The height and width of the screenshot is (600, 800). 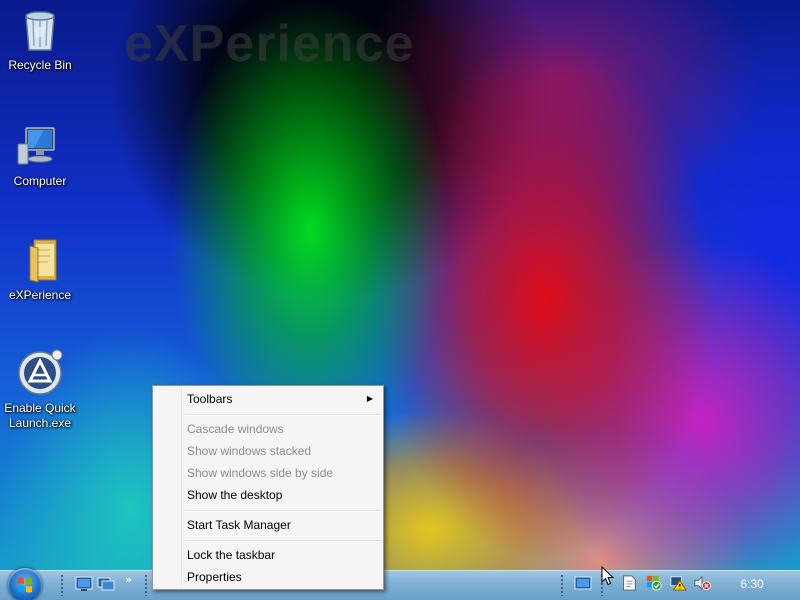 I want to click on folder-icon, so click(x=43, y=261).